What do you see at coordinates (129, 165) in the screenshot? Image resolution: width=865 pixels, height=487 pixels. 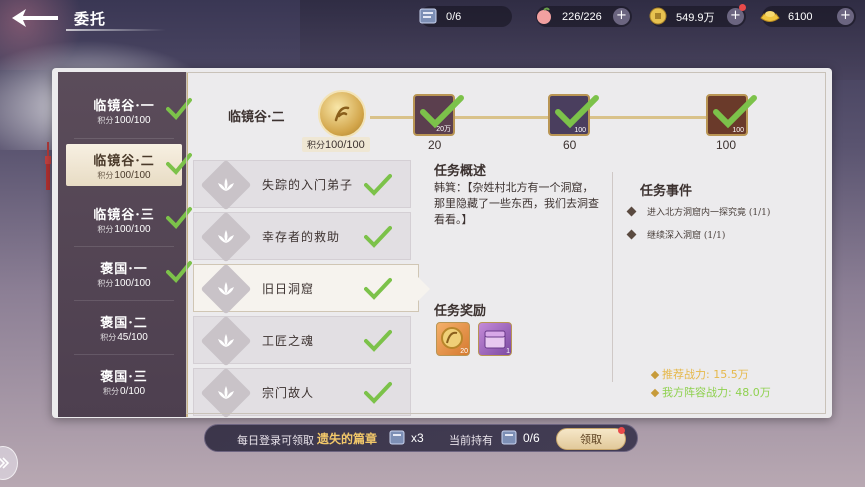 I see `stage-item-selected: 临镜谷·二 积分100/100` at bounding box center [129, 165].